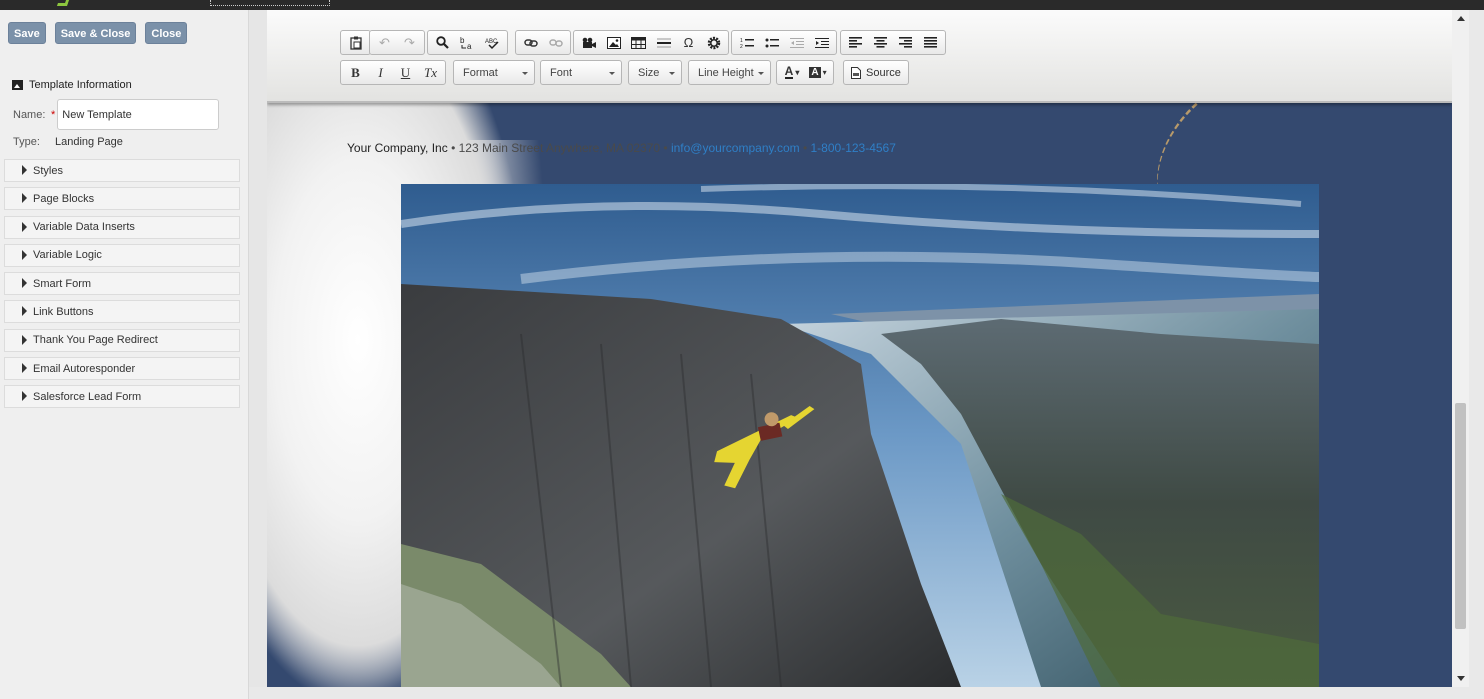 This screenshot has width=1484, height=699. I want to click on section-variable-logic: Variable Logic, so click(122, 255).